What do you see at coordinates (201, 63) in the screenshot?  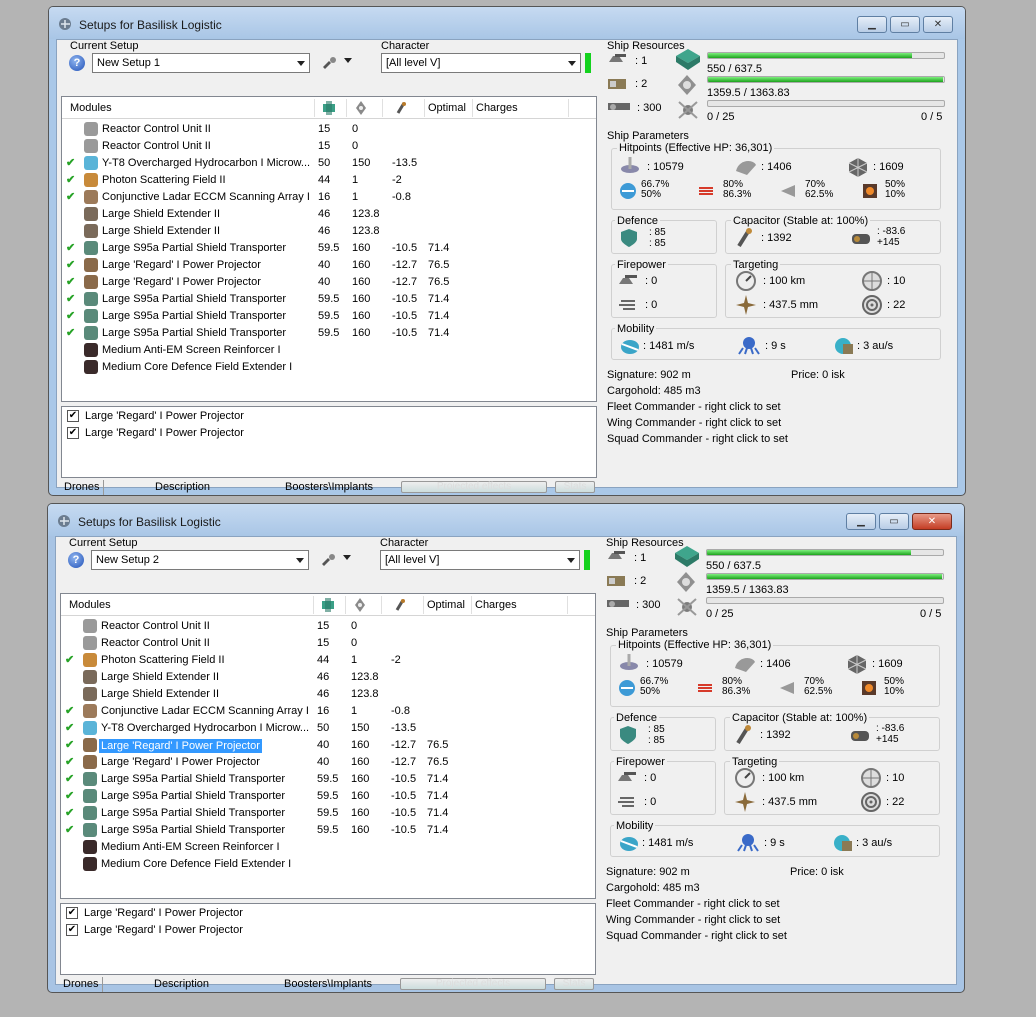 I see `setup-select: New Setup 1` at bounding box center [201, 63].